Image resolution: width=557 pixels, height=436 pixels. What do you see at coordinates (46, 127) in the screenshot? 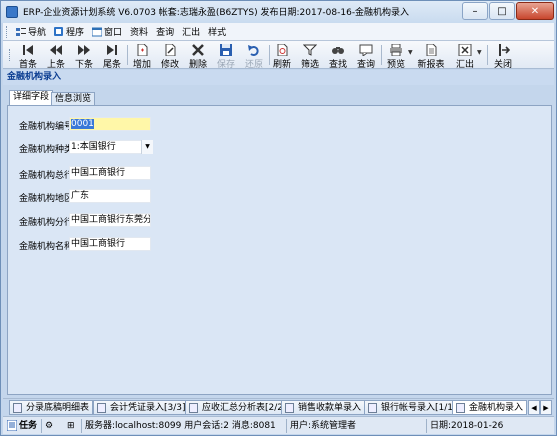
I see `field-label: 金融机构编号` at bounding box center [46, 127].